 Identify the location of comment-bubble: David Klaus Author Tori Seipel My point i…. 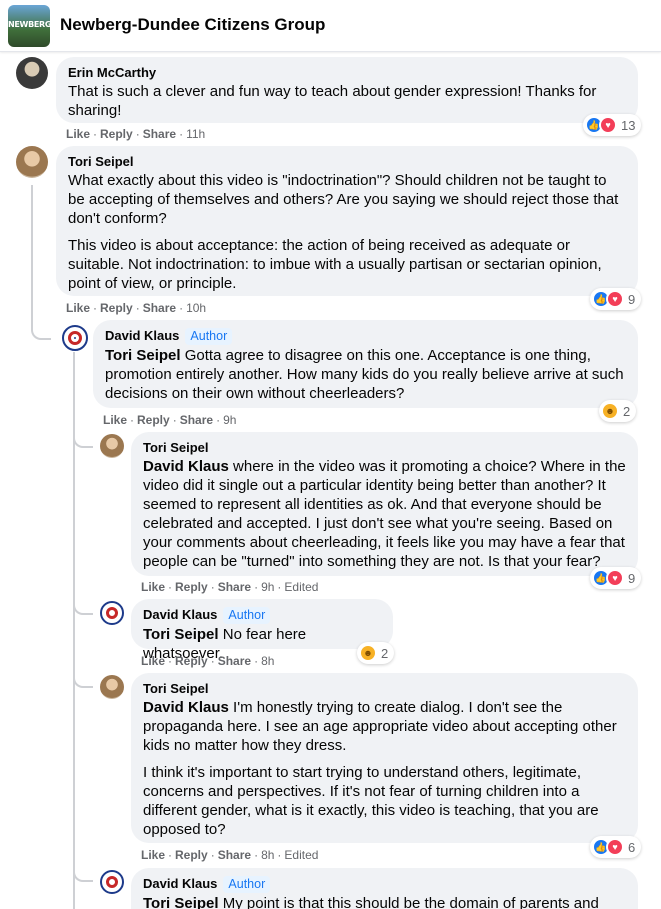
(384, 888).